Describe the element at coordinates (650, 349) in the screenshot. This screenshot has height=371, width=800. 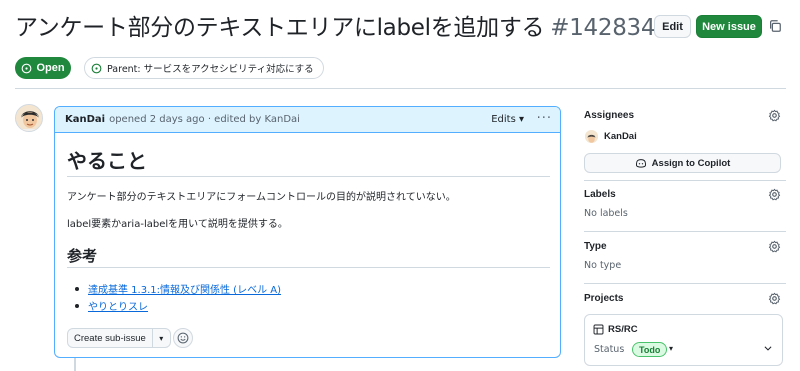
I see `project-status-badge: Todo` at that location.